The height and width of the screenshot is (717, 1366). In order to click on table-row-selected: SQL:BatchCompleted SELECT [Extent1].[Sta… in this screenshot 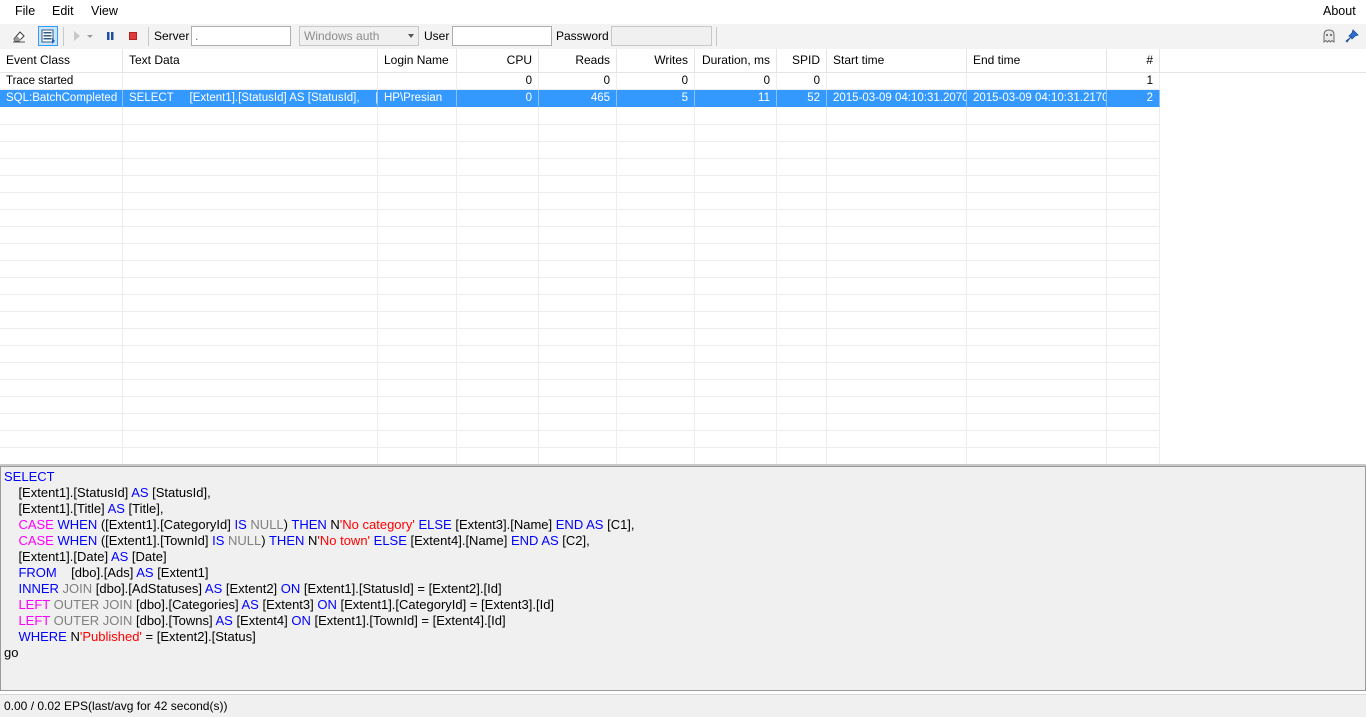, I will do `click(580, 98)`.